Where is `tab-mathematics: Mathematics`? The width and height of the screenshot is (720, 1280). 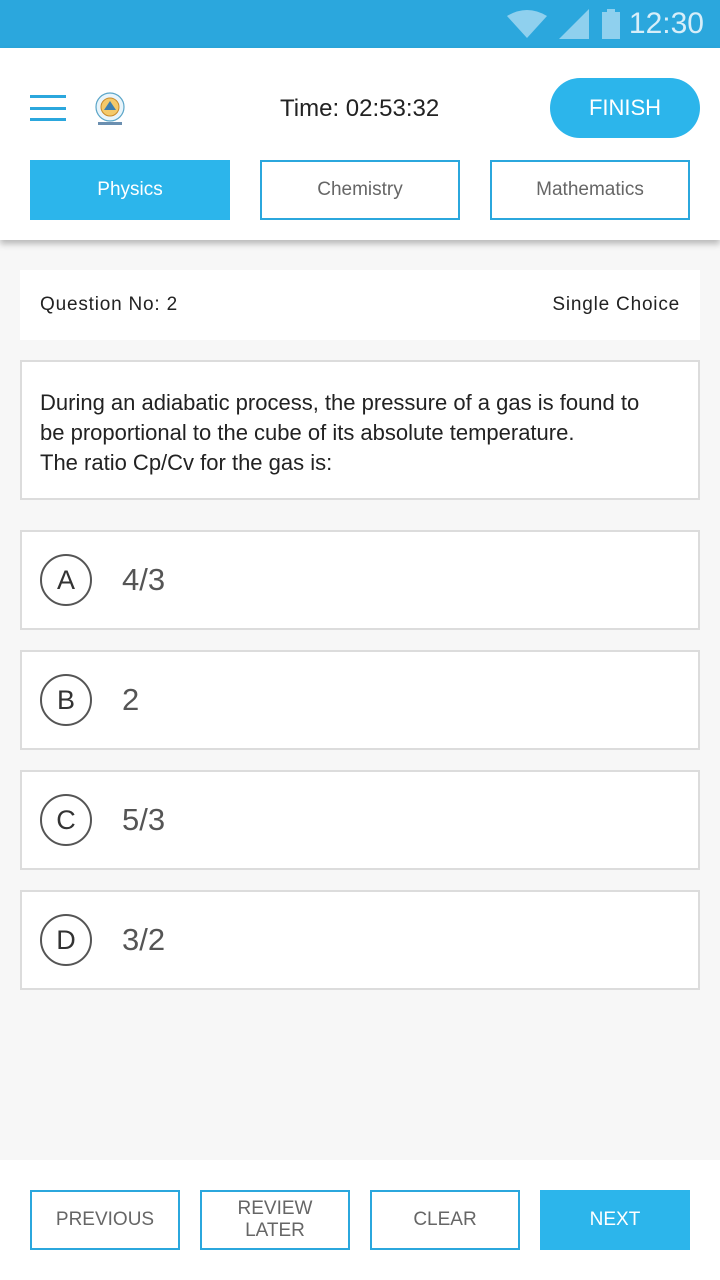
tab-mathematics: Mathematics is located at coordinates (590, 190).